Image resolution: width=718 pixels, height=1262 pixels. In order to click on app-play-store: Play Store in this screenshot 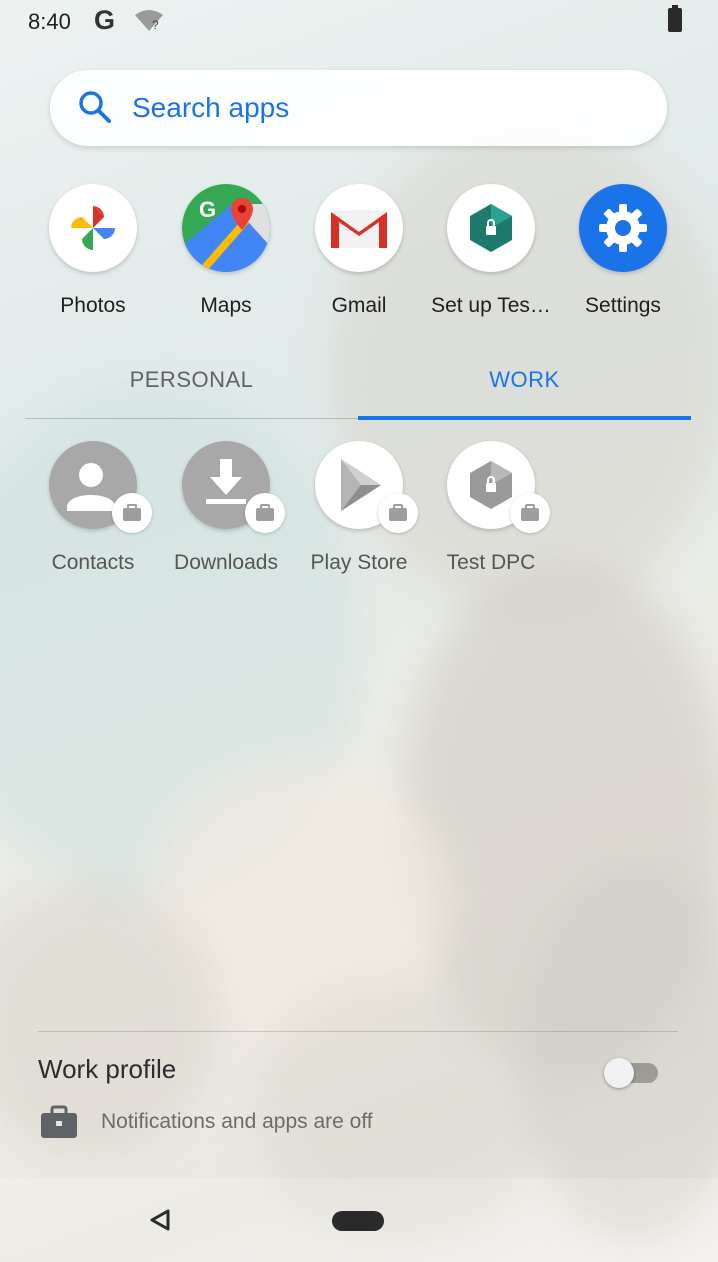, I will do `click(359, 511)`.